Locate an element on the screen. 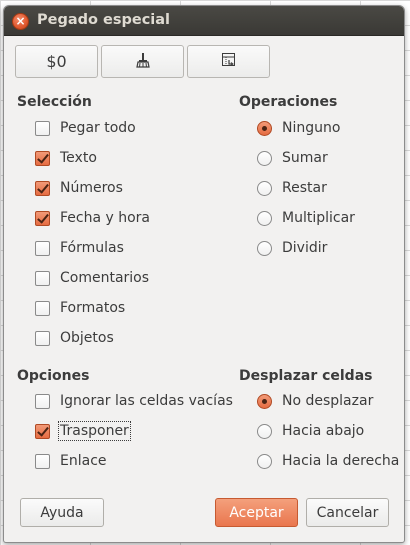  opciones-option-label: Ignorar las celdas vacías is located at coordinates (146, 401).